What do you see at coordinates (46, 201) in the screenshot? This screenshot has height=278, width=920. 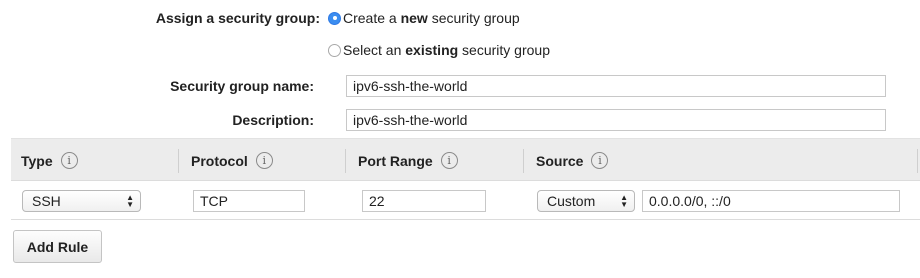 I see `rule-type-value: SSH` at bounding box center [46, 201].